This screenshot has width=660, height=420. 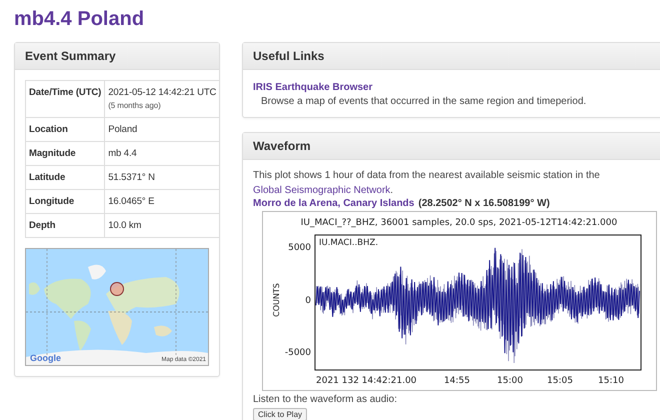 I want to click on y-tick-label: -5000, so click(x=297, y=353).